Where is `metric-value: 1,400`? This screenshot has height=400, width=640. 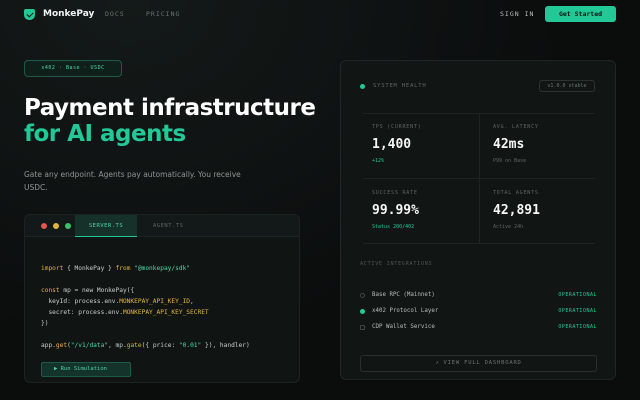
metric-value: 1,400 is located at coordinates (392, 144).